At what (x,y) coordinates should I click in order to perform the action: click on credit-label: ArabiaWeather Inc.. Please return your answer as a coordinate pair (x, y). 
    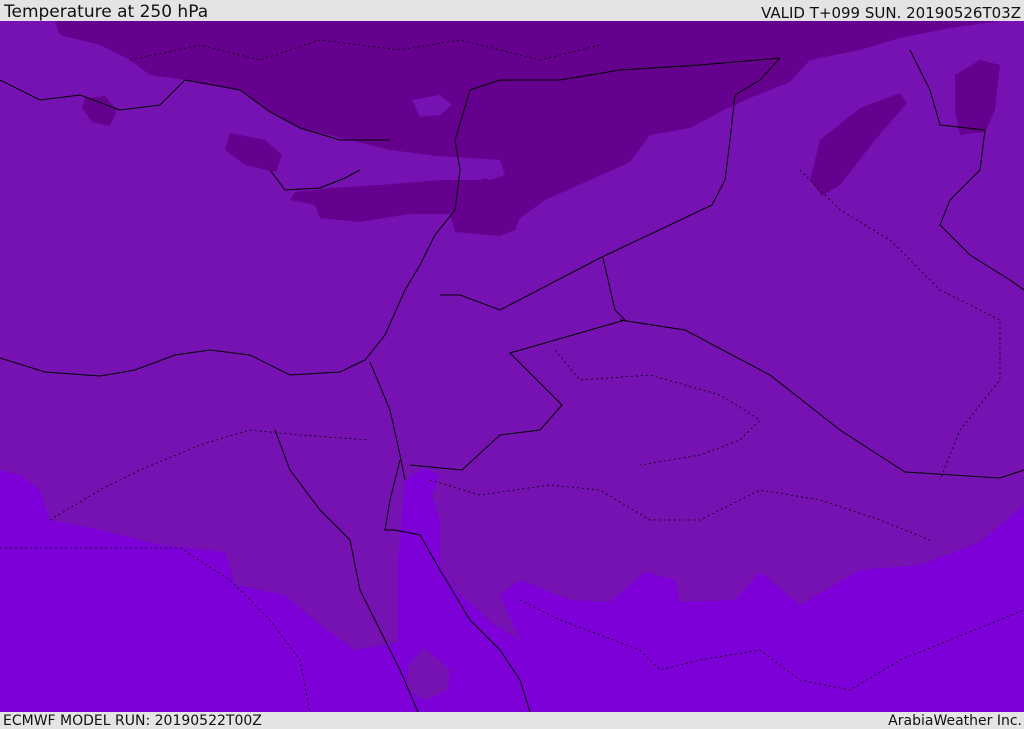
    Looking at the image, I should click on (955, 721).